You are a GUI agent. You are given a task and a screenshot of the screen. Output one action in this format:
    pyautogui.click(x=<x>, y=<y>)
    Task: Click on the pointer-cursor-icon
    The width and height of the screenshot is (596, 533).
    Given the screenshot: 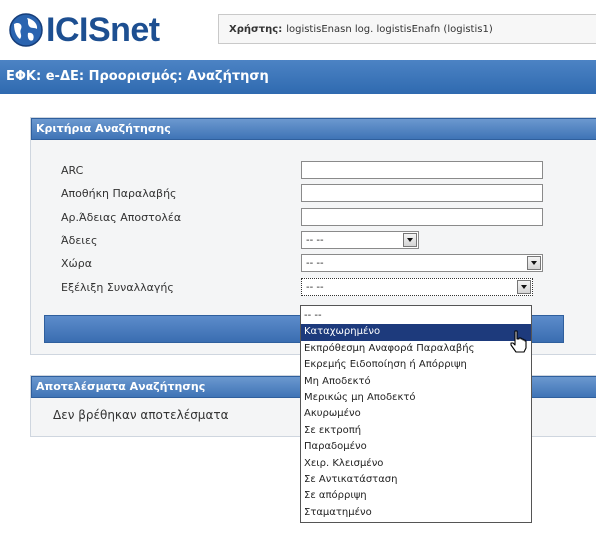 What is the action you would take?
    pyautogui.click(x=518, y=341)
    